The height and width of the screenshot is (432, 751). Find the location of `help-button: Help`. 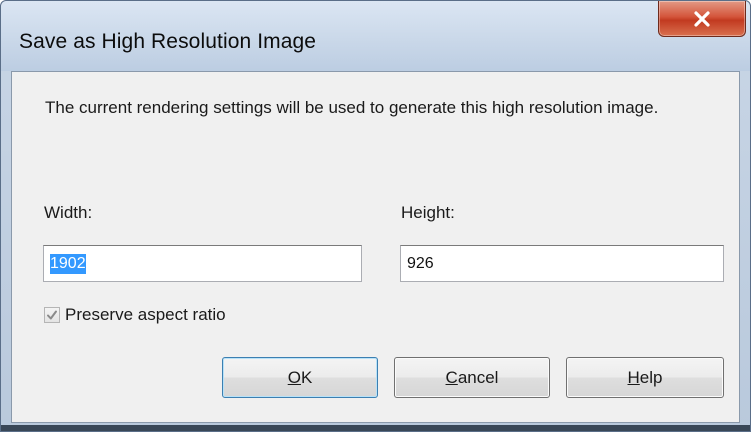

help-button: Help is located at coordinates (645, 377).